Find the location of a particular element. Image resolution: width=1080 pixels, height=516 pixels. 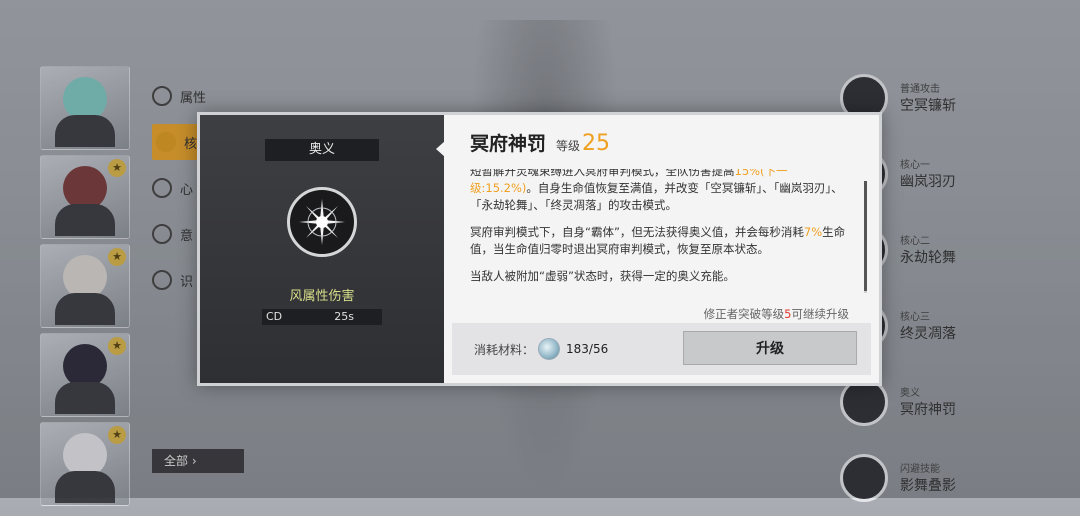

description-highlight: 7% is located at coordinates (813, 232).